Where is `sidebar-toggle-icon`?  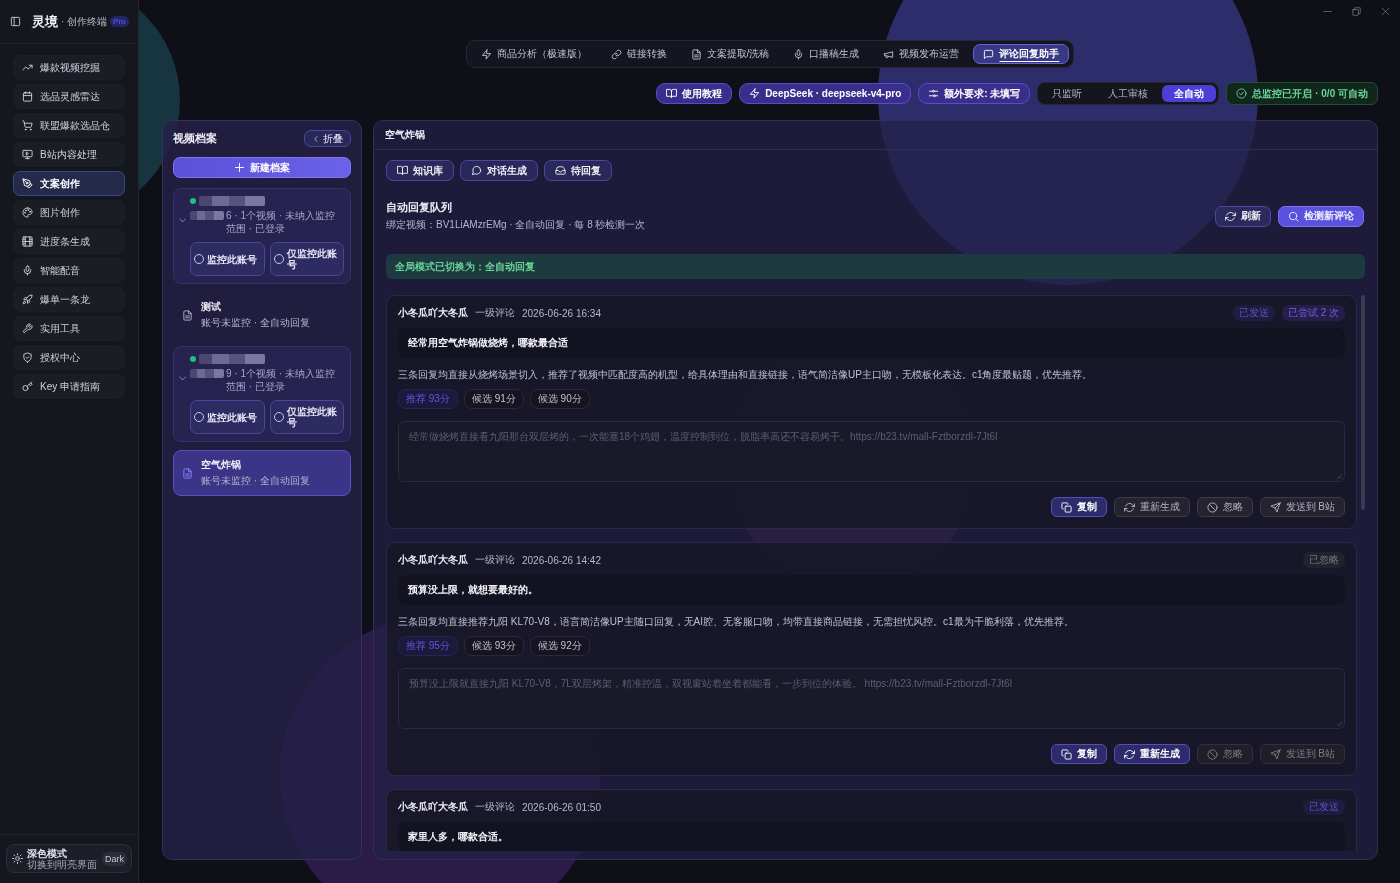
sidebar-toggle-icon is located at coordinates (15, 21).